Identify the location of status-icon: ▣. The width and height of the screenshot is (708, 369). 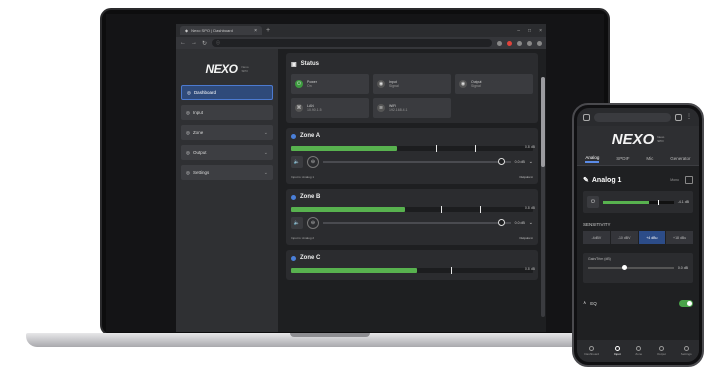
(294, 64).